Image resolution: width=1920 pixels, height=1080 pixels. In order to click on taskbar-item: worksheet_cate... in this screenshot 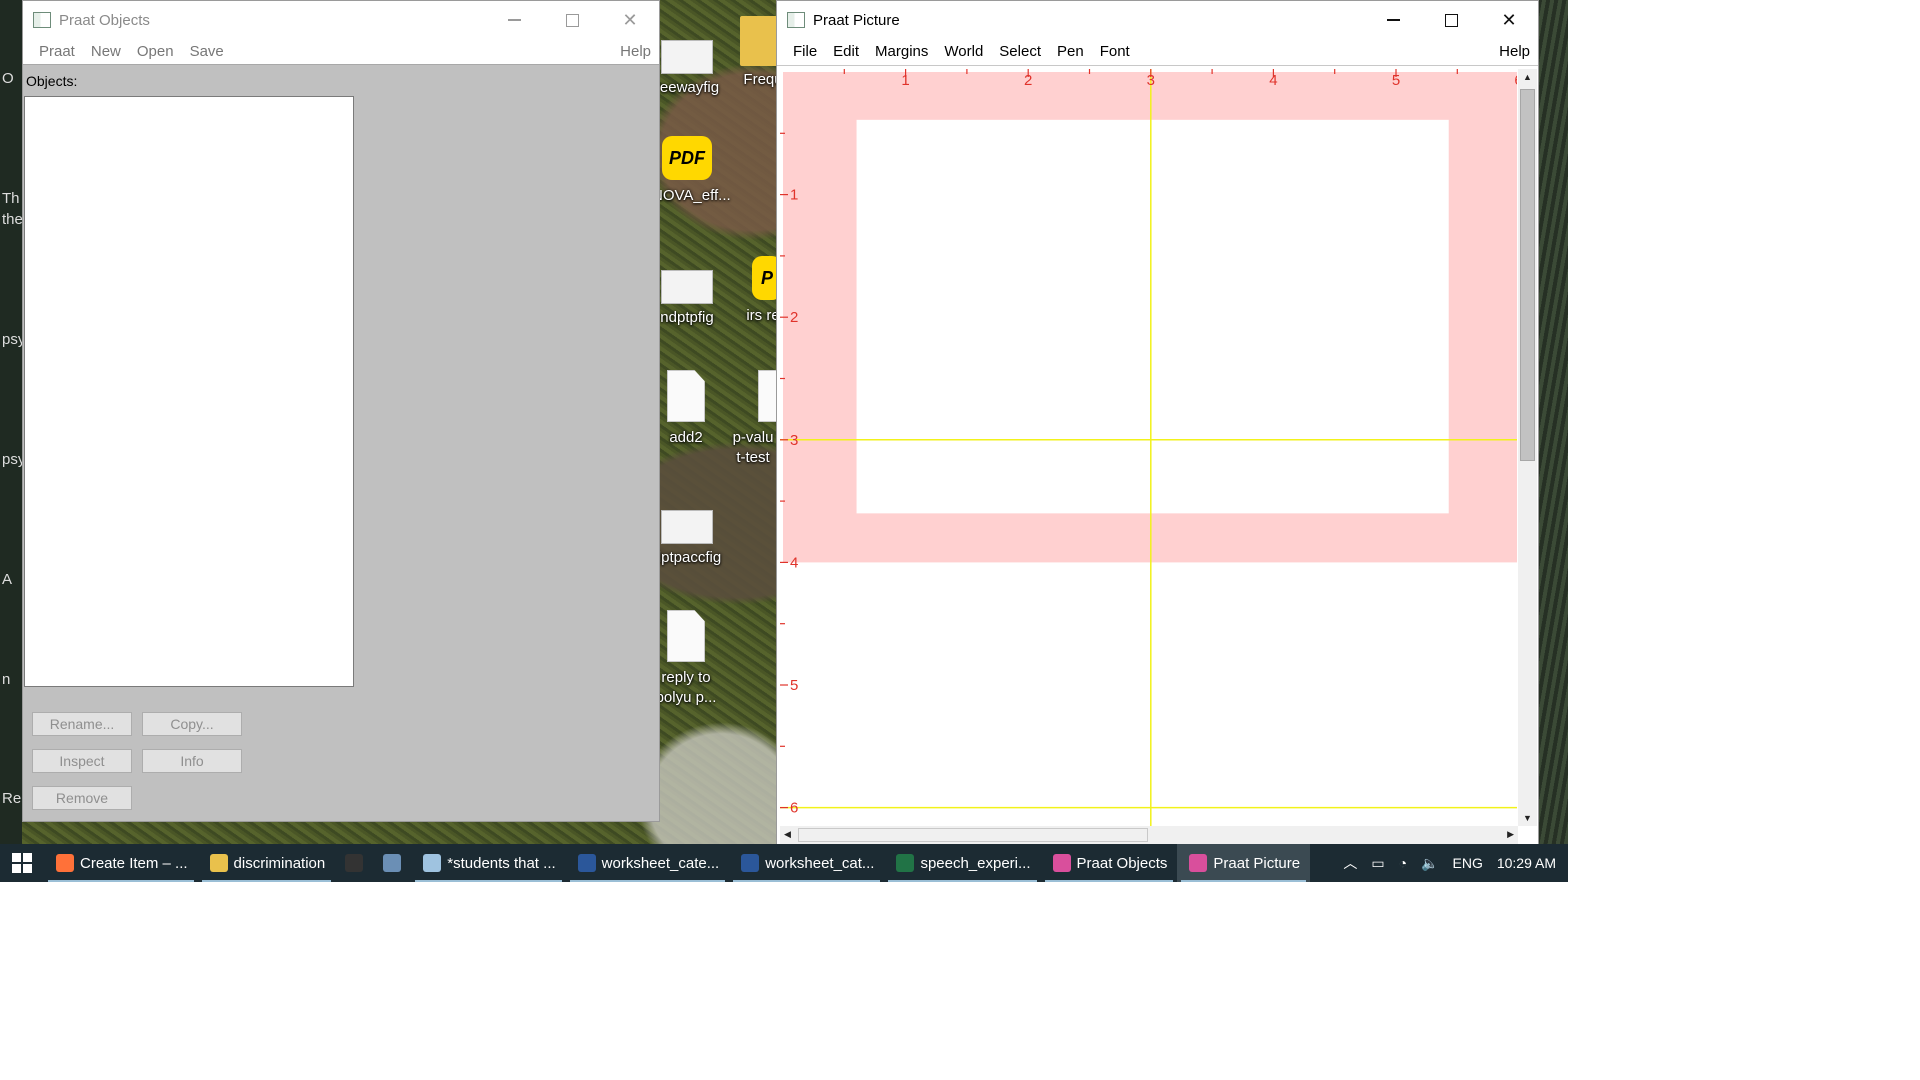, I will do `click(648, 863)`.